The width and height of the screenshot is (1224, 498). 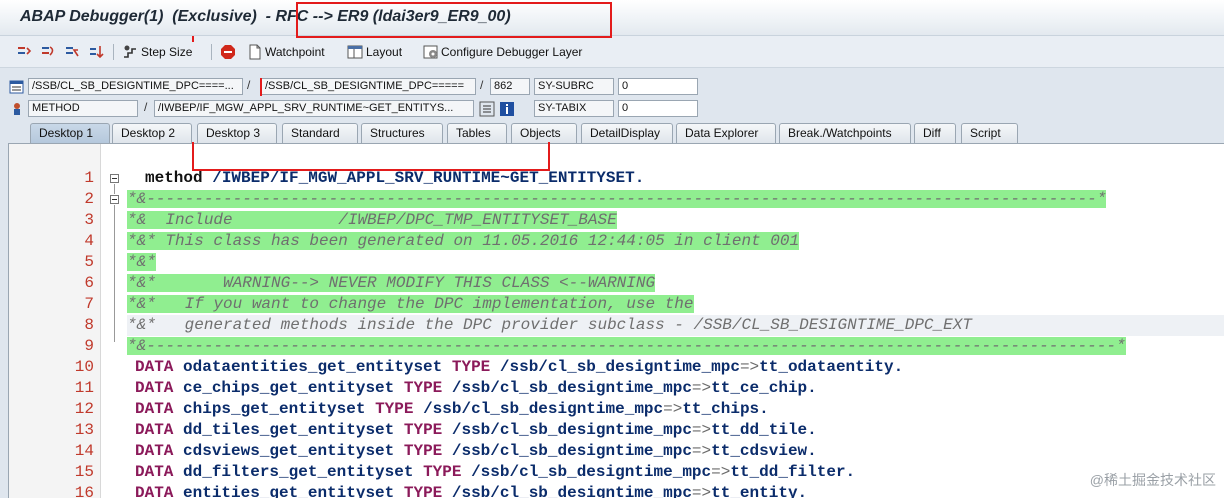 I want to click on line-number: 9, so click(x=89, y=346).